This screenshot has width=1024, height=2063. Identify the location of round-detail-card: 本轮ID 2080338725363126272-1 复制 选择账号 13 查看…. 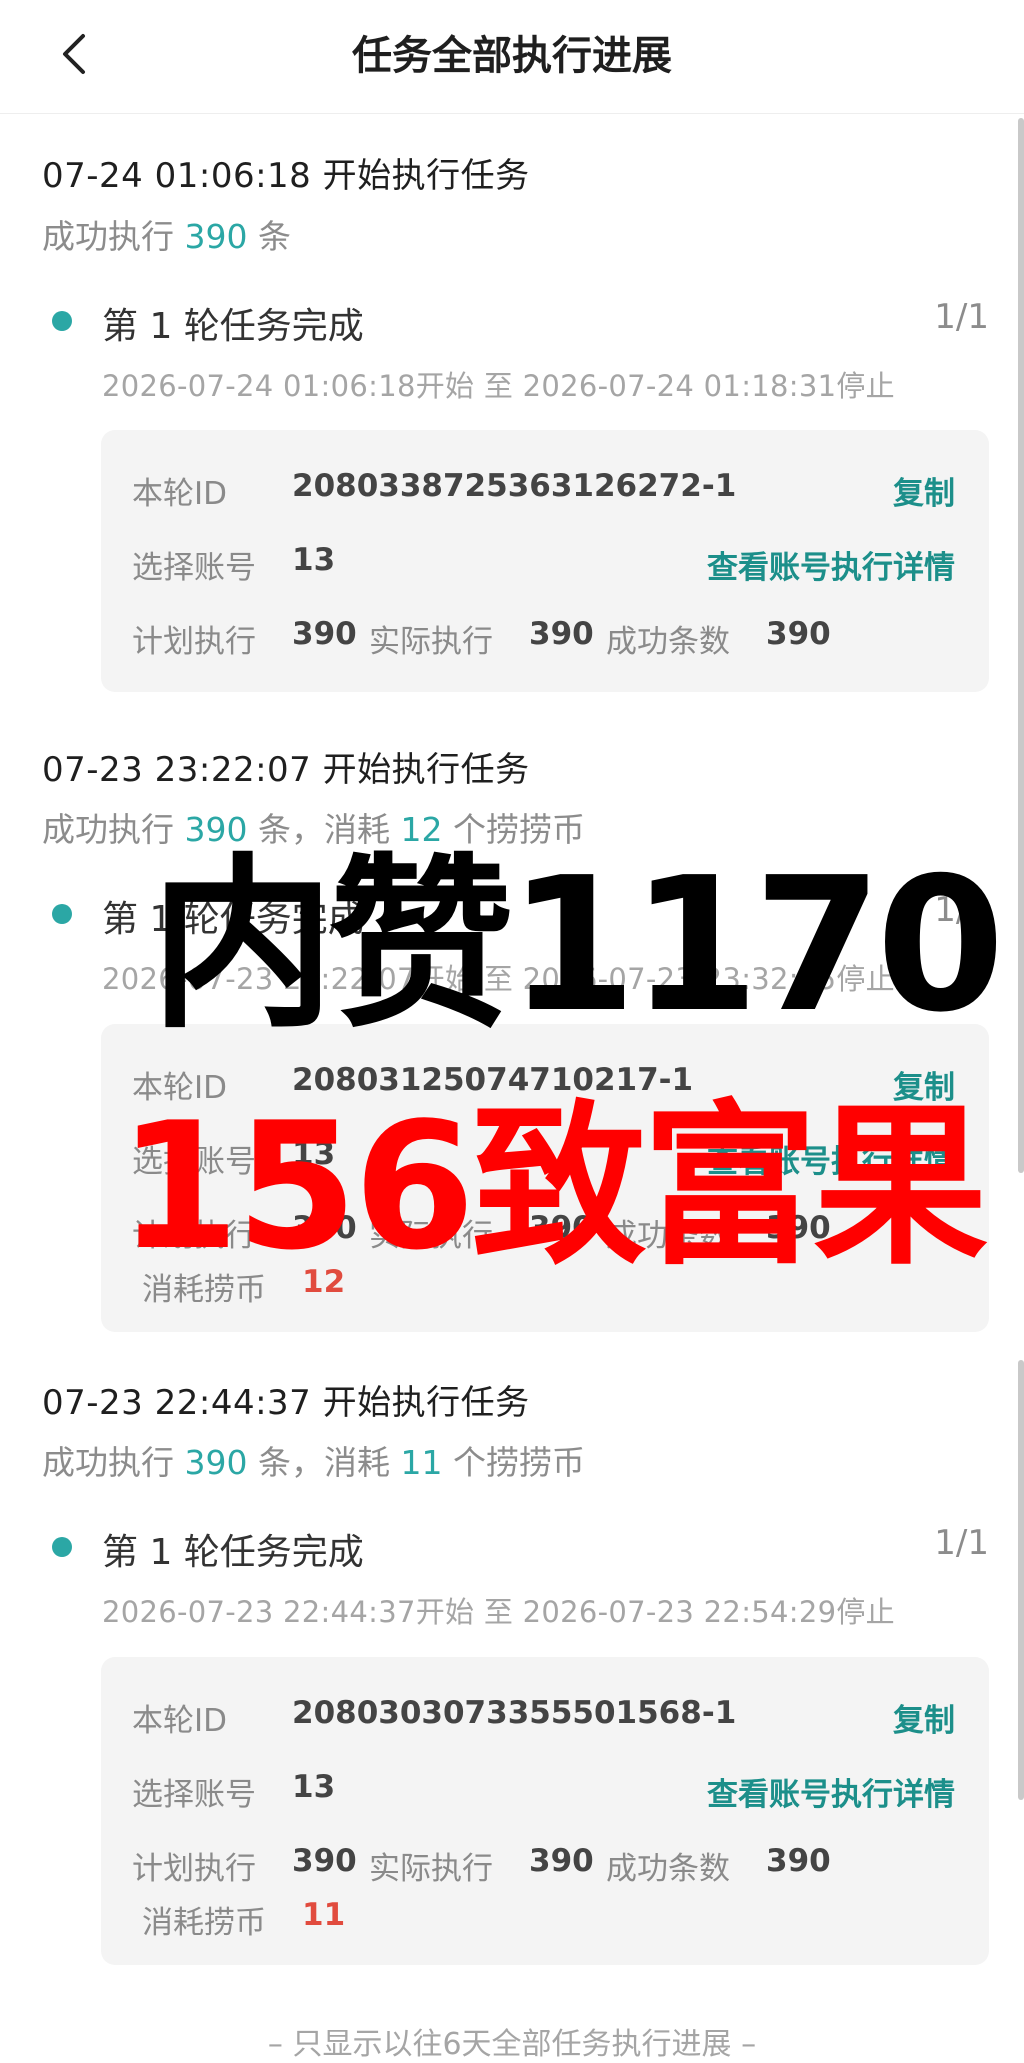
(545, 561).